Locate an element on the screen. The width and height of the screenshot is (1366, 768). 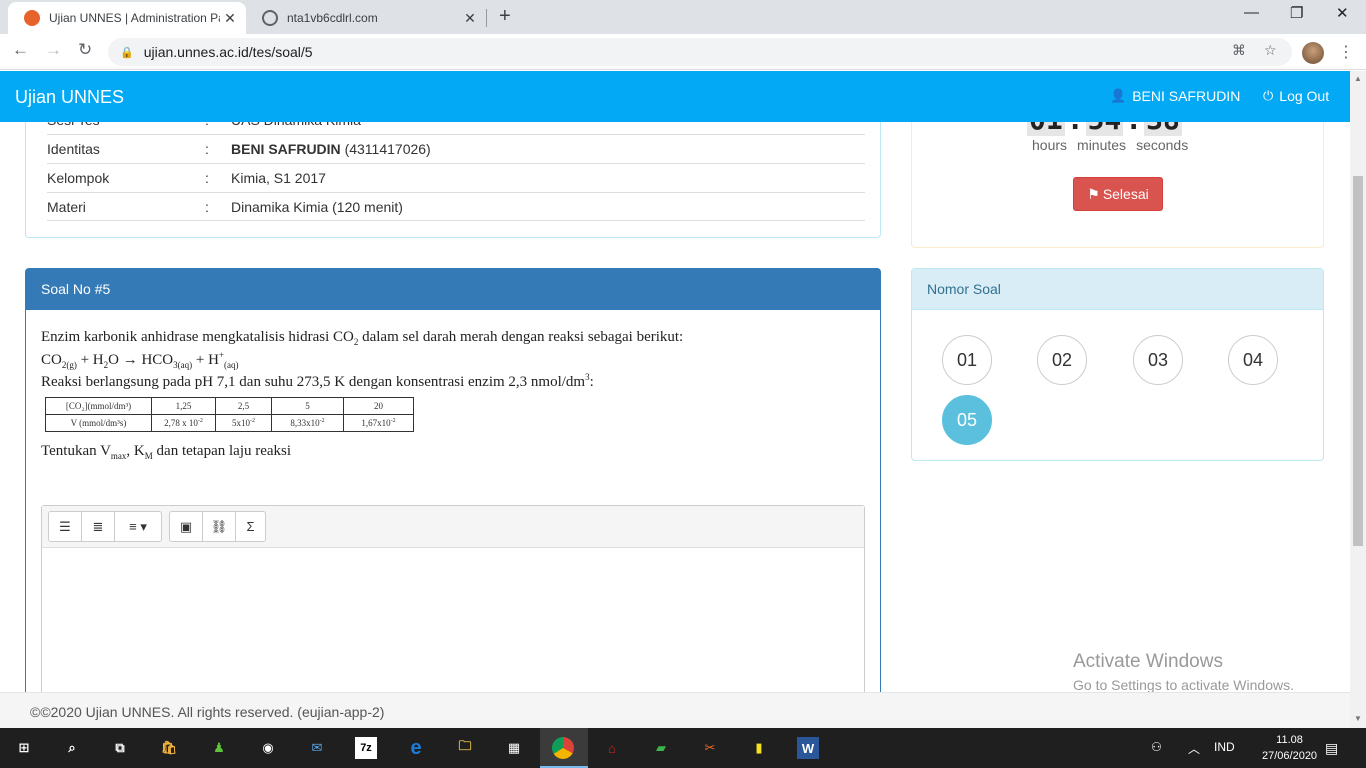
page-scrollbar: ▲ ▼ is located at coordinates (1358, 399).